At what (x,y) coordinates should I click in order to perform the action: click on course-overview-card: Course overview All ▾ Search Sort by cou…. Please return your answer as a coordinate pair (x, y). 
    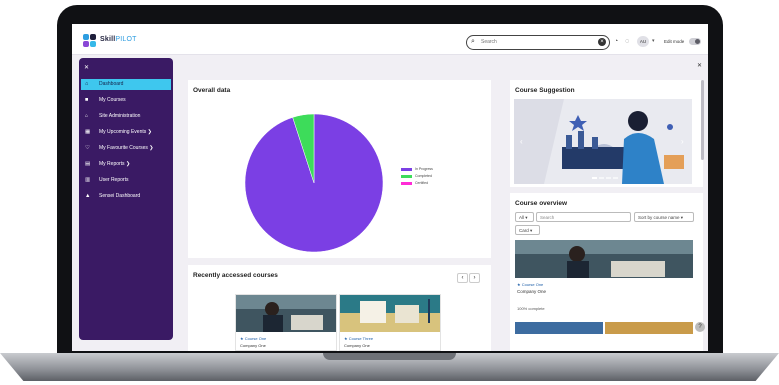
    Looking at the image, I should click on (606, 272).